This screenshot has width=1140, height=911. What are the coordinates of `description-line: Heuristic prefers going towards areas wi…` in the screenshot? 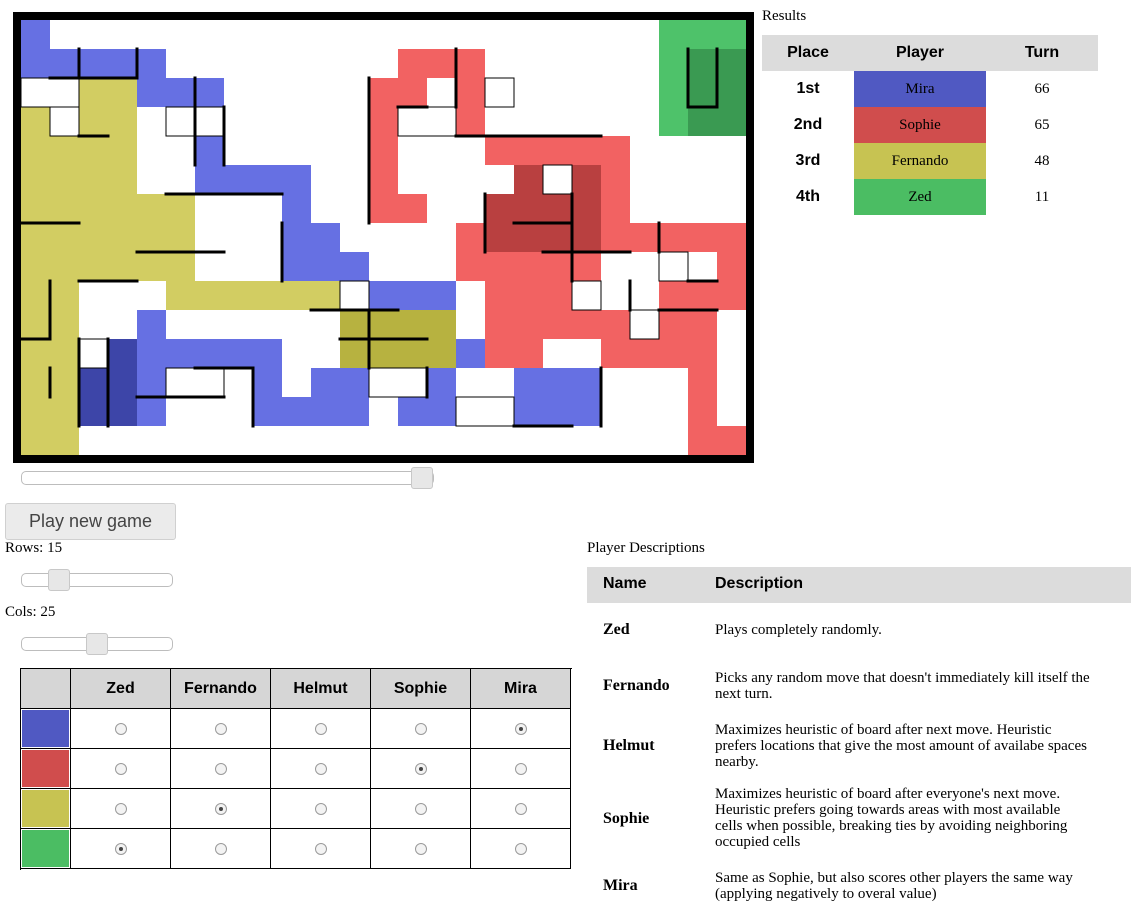 It's located at (888, 810).